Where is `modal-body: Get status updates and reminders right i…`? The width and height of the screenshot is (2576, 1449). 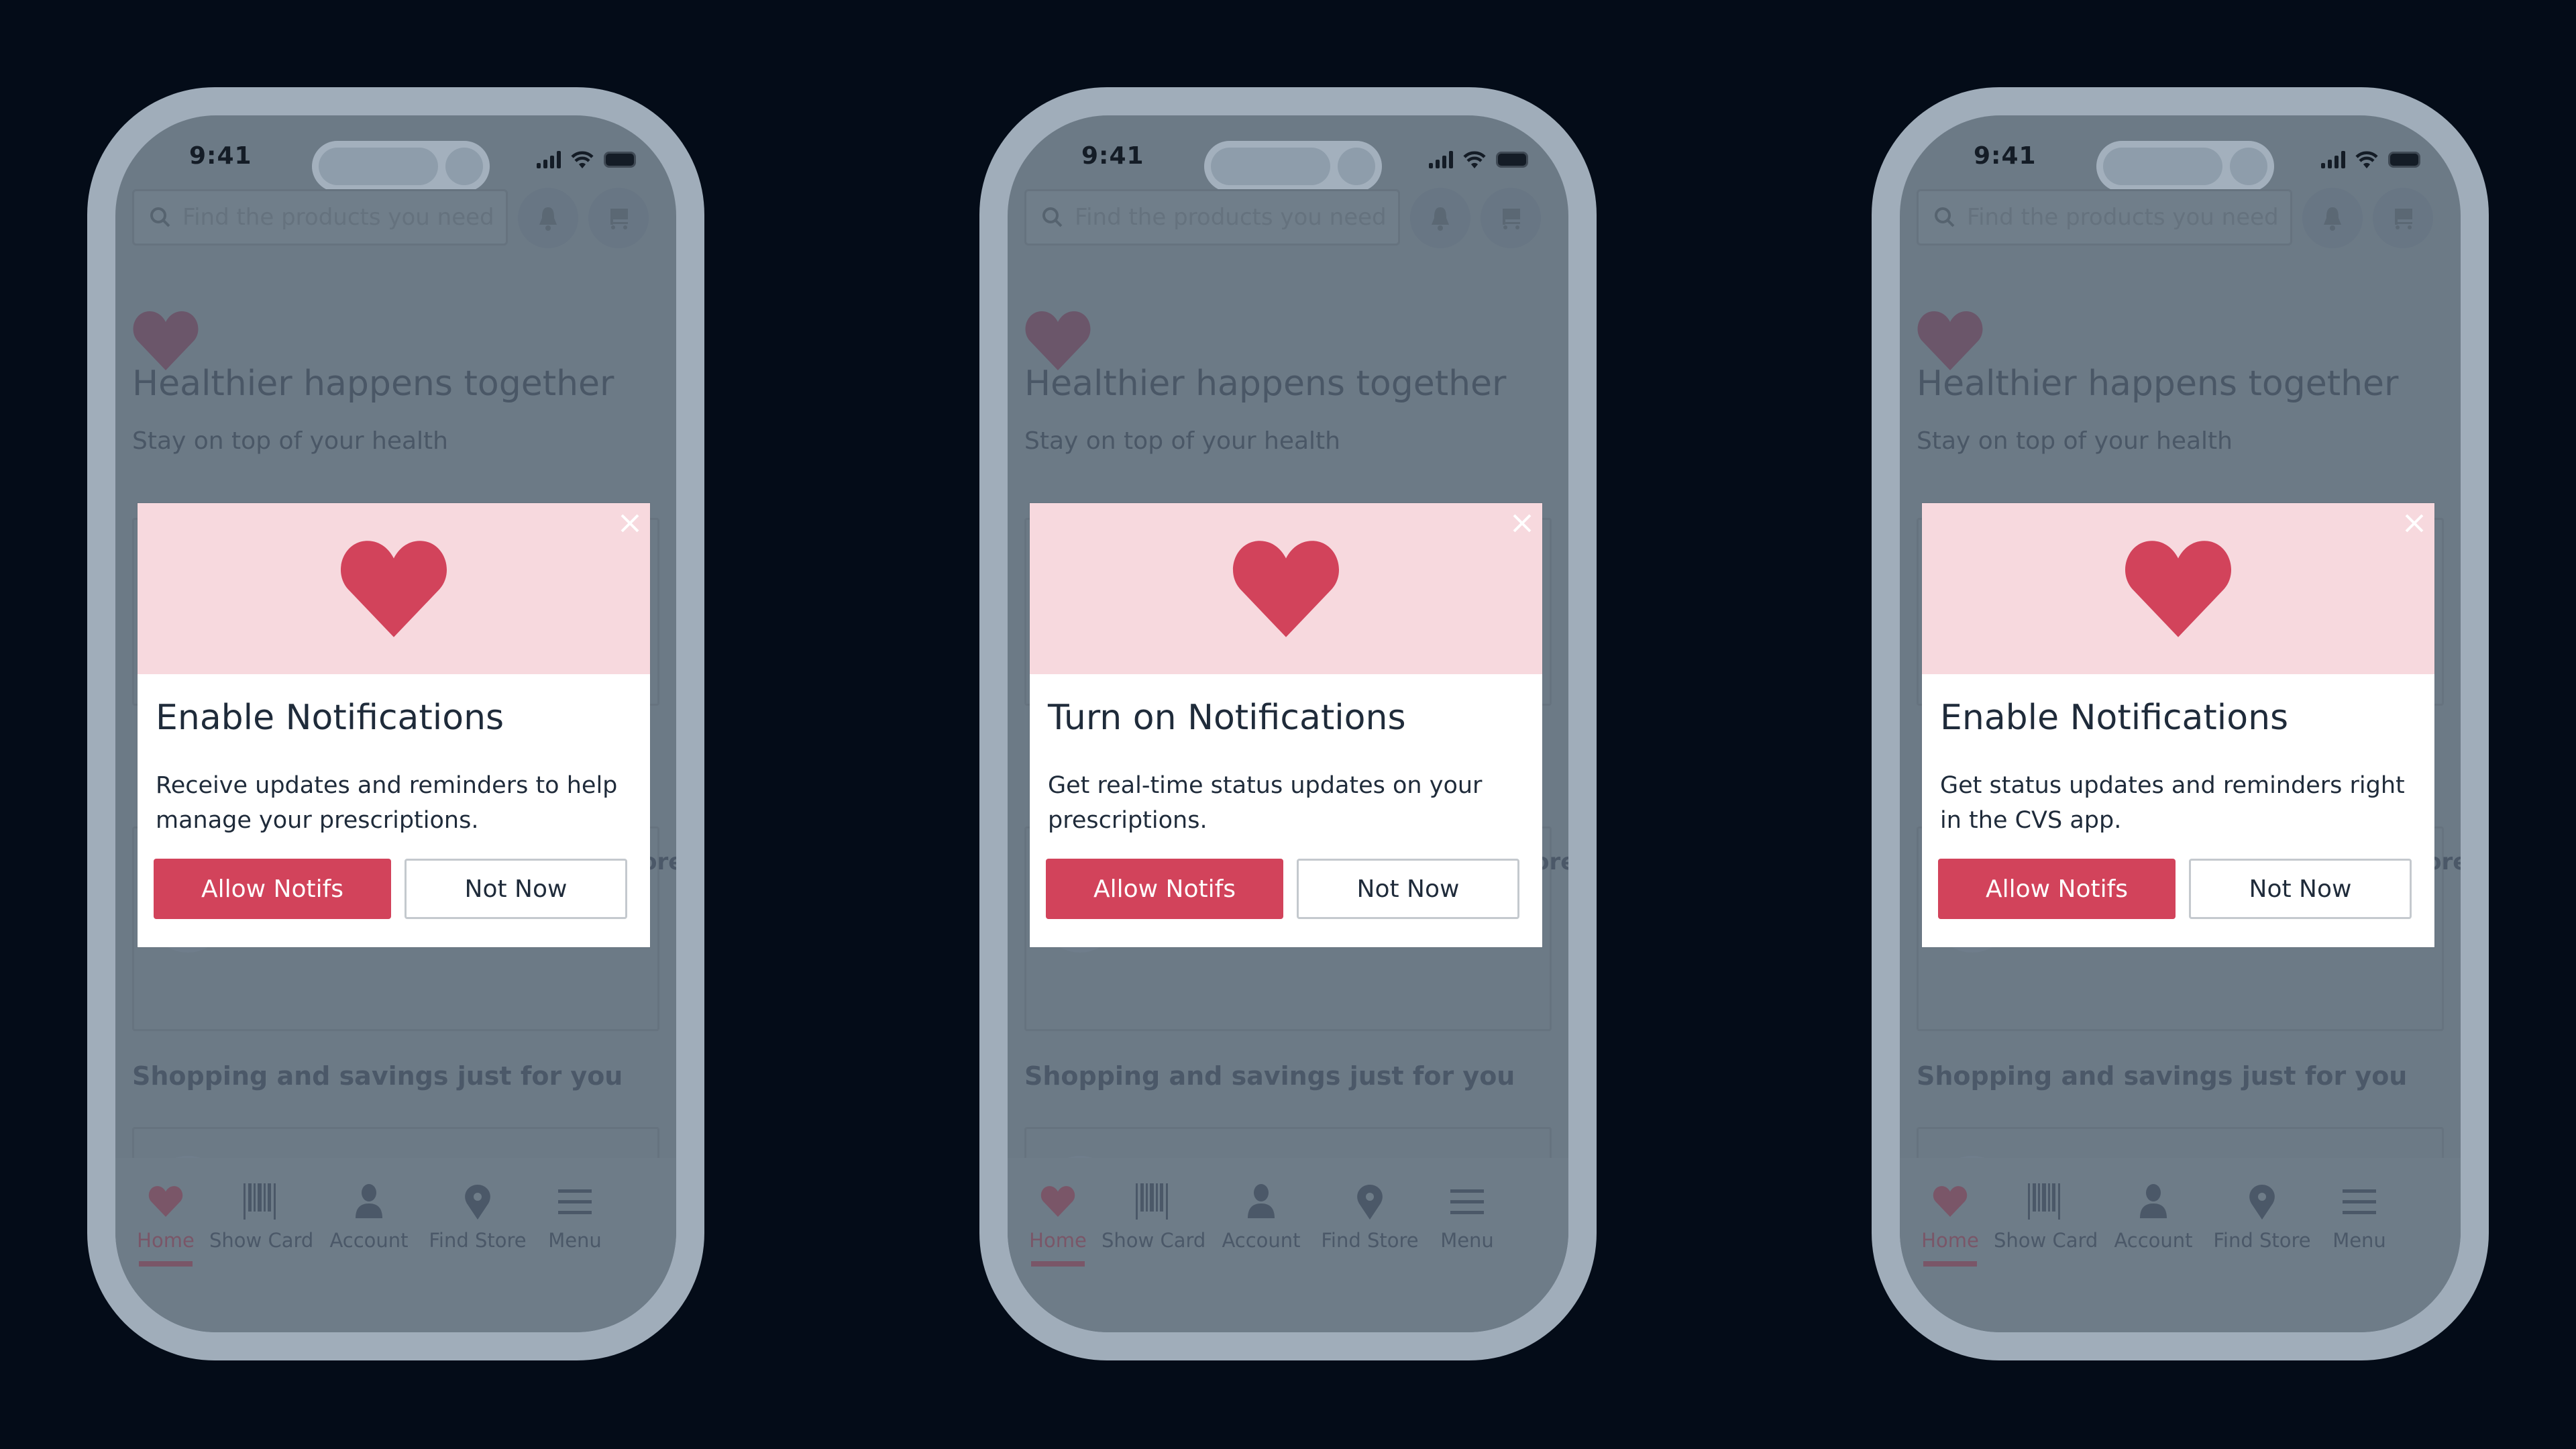
modal-body: Get status updates and reminders right i… is located at coordinates (2172, 803).